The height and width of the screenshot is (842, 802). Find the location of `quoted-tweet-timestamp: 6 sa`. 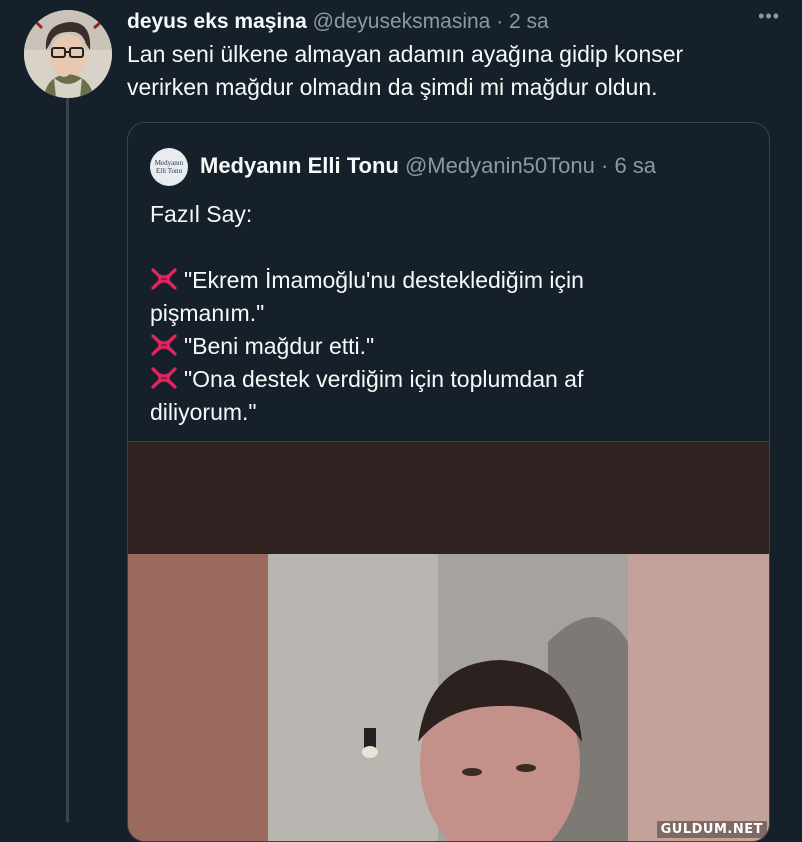

quoted-tweet-timestamp: 6 sa is located at coordinates (635, 165).